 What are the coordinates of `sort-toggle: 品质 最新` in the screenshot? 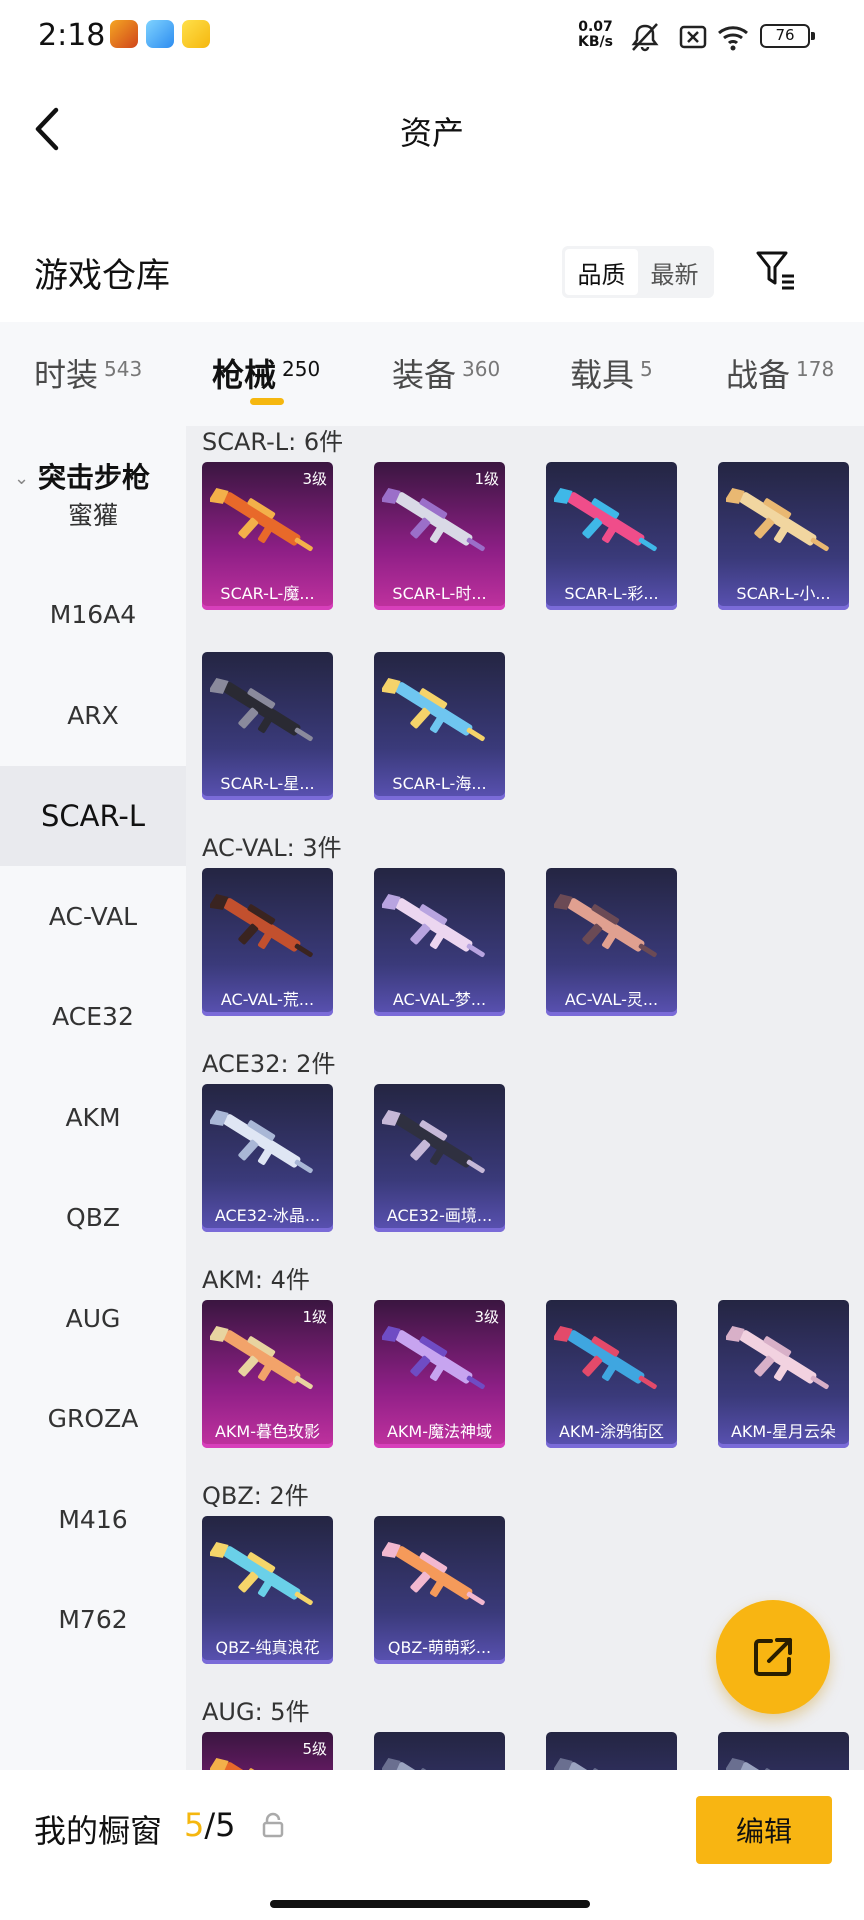 It's located at (638, 272).